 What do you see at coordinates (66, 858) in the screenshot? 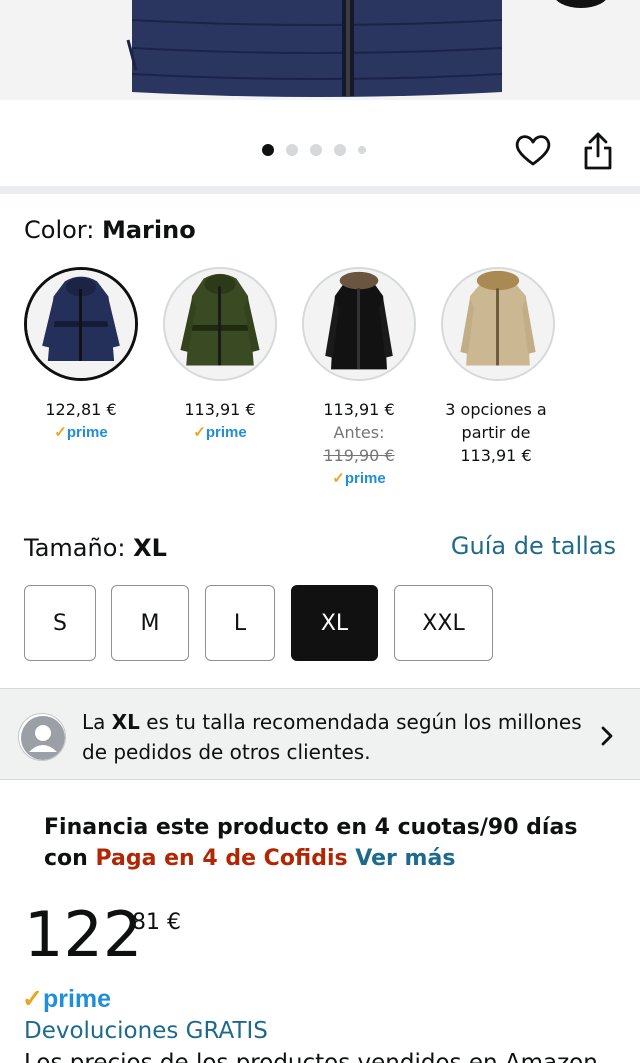
I see `financing-with: con` at bounding box center [66, 858].